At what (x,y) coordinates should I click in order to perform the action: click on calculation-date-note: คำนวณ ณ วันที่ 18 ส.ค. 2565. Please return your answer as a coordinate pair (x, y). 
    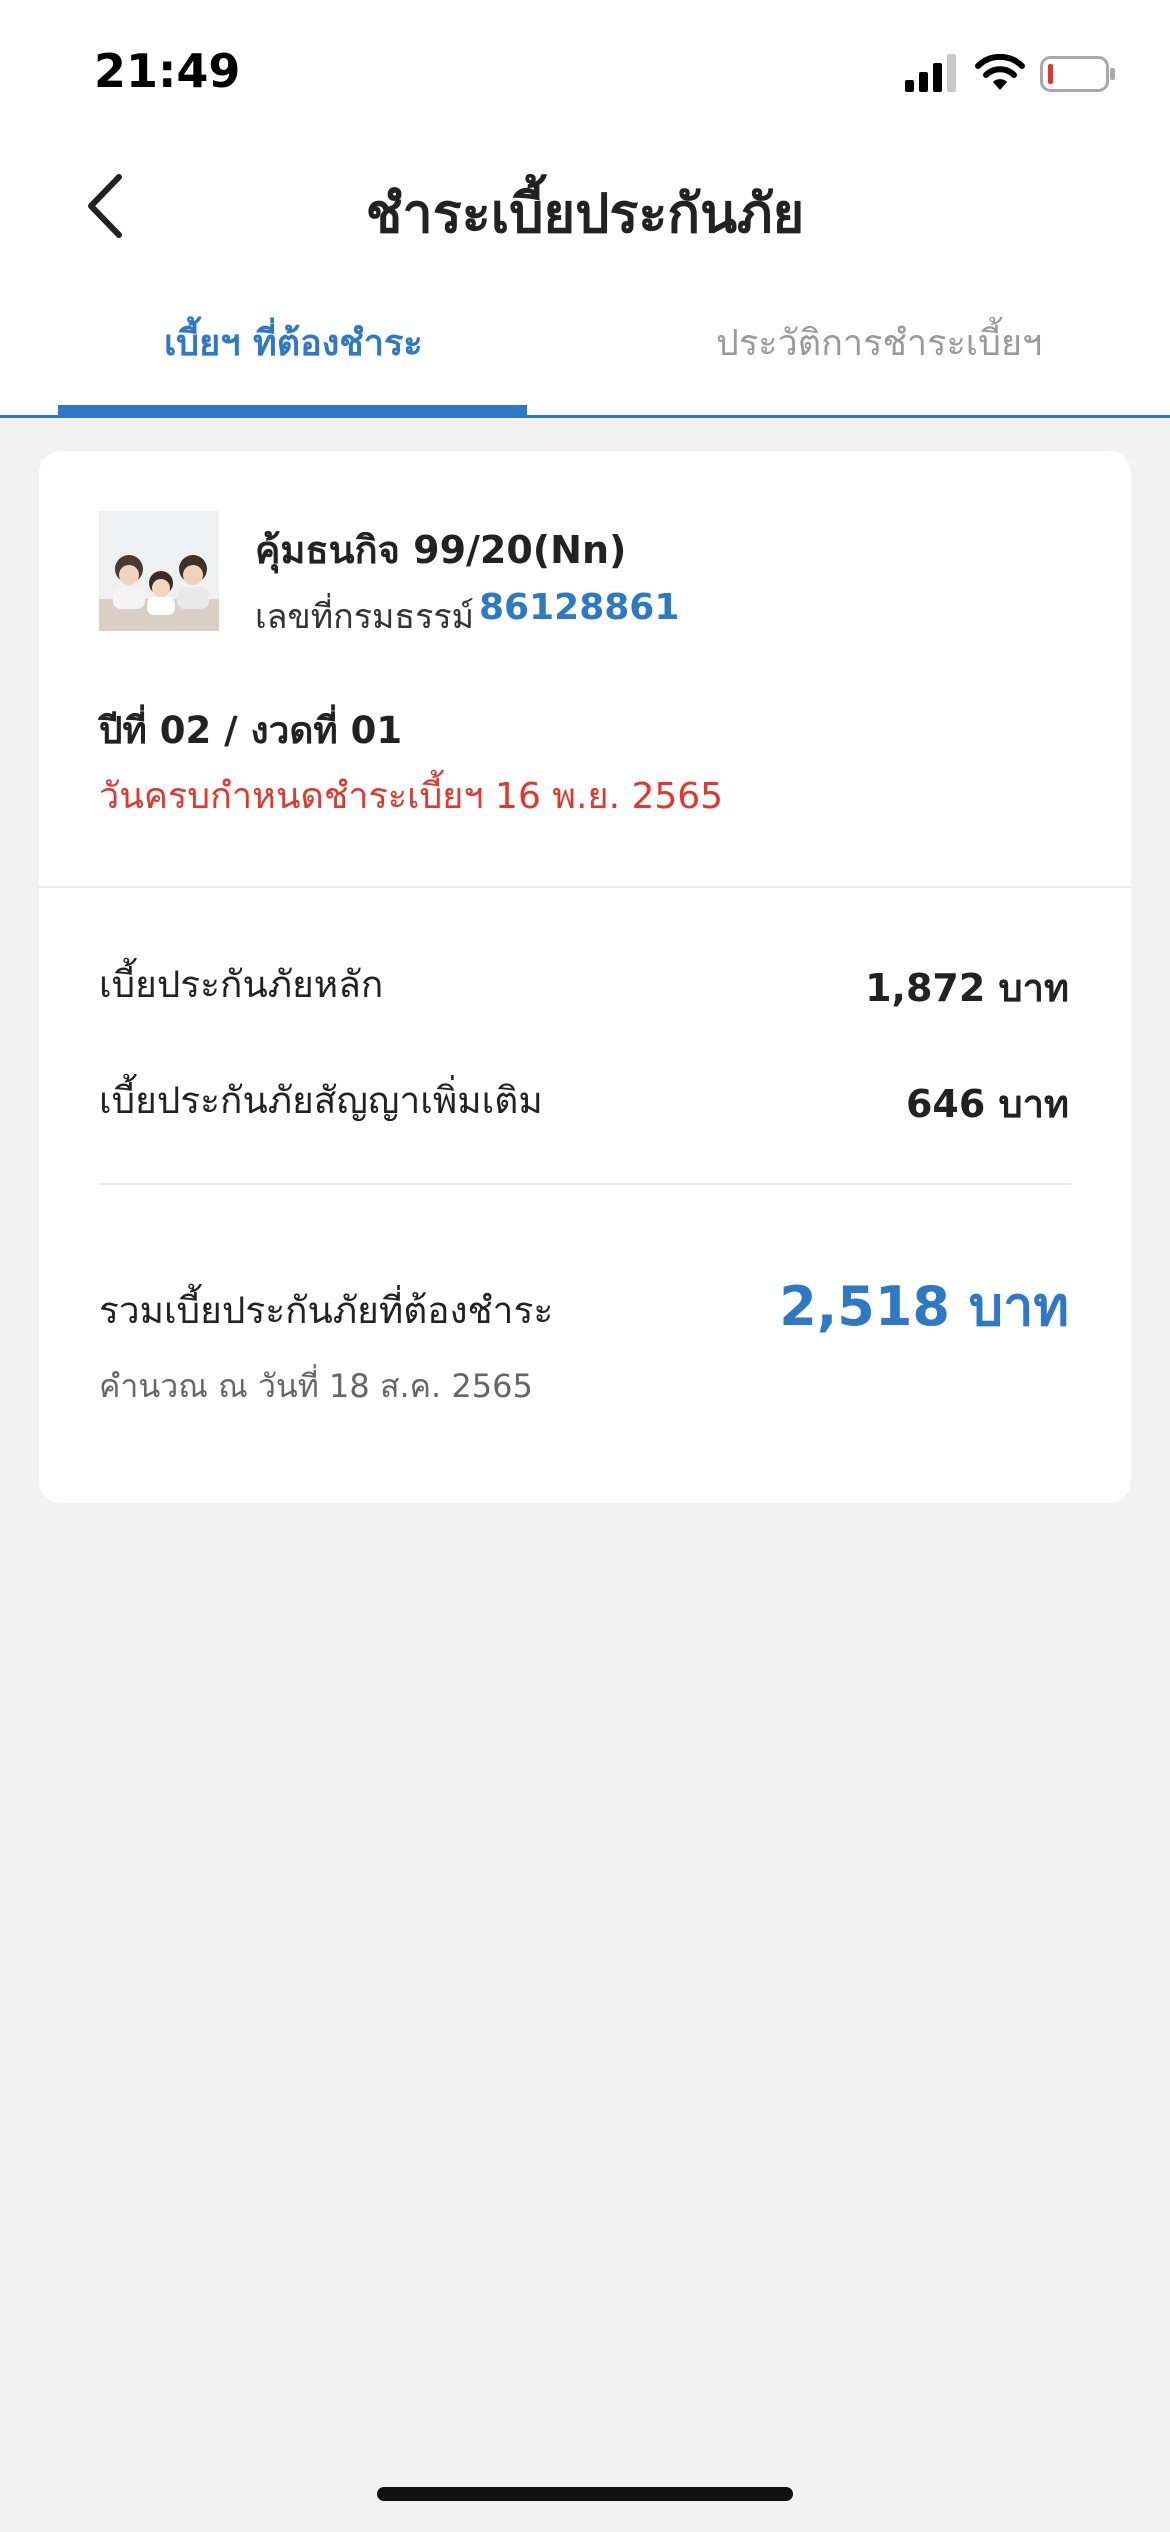
    Looking at the image, I should click on (316, 1386).